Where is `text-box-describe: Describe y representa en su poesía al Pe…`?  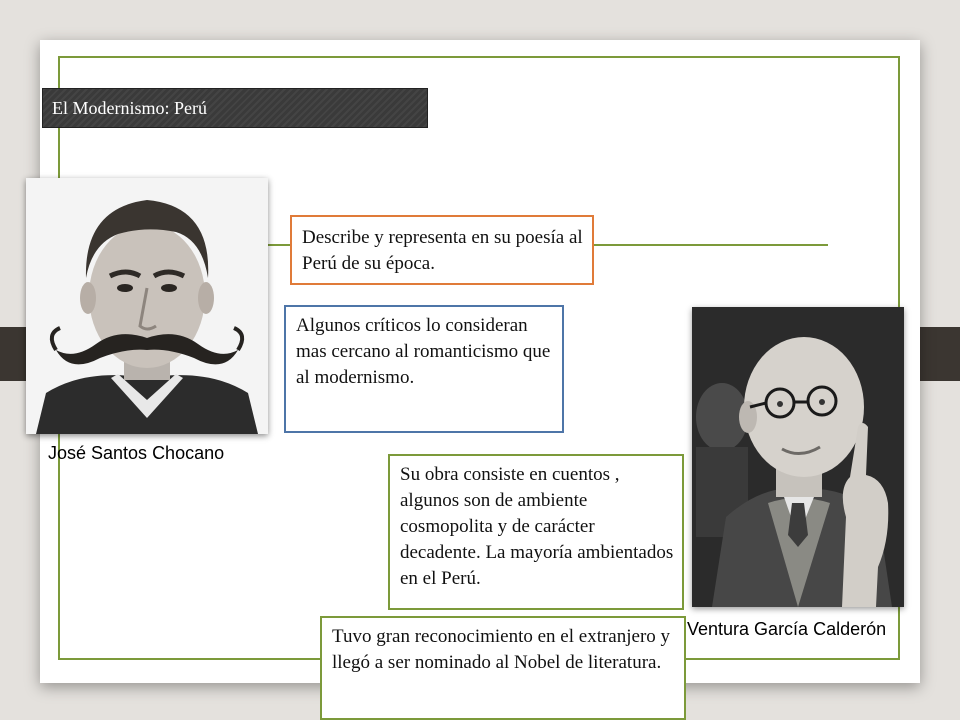 text-box-describe: Describe y representa en su poesía al Pe… is located at coordinates (442, 250).